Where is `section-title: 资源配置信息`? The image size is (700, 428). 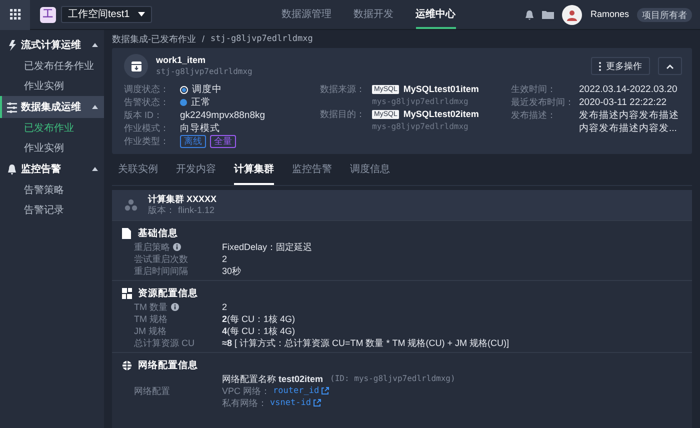
section-title: 资源配置信息 is located at coordinates (168, 293).